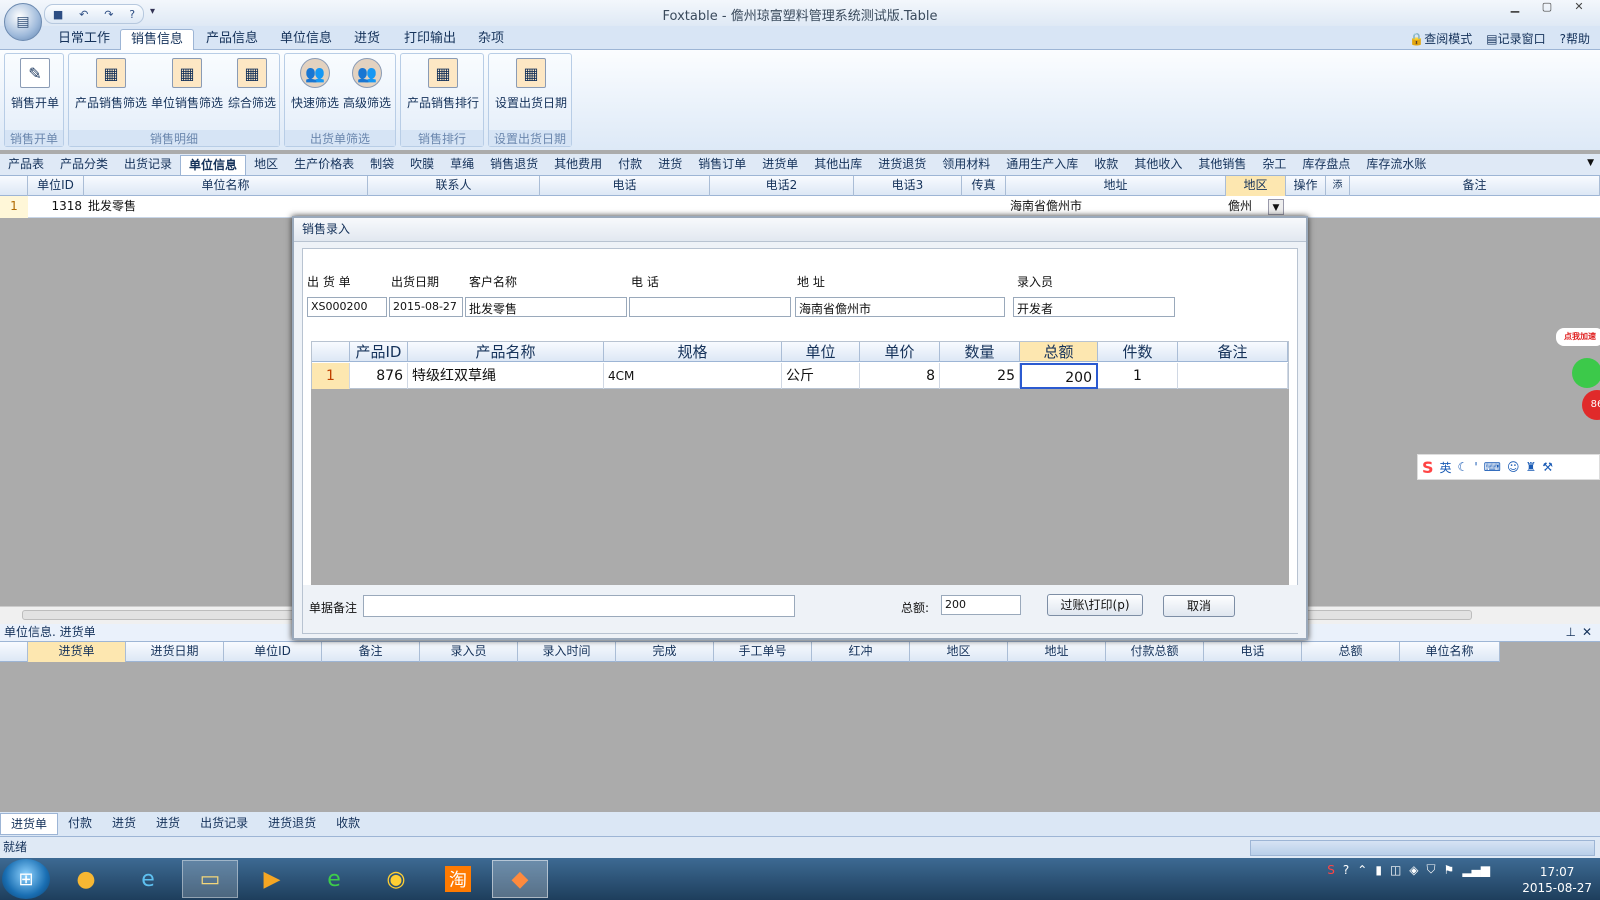 Image resolution: width=1600 pixels, height=900 pixels. I want to click on price-cell: 8, so click(900, 376).